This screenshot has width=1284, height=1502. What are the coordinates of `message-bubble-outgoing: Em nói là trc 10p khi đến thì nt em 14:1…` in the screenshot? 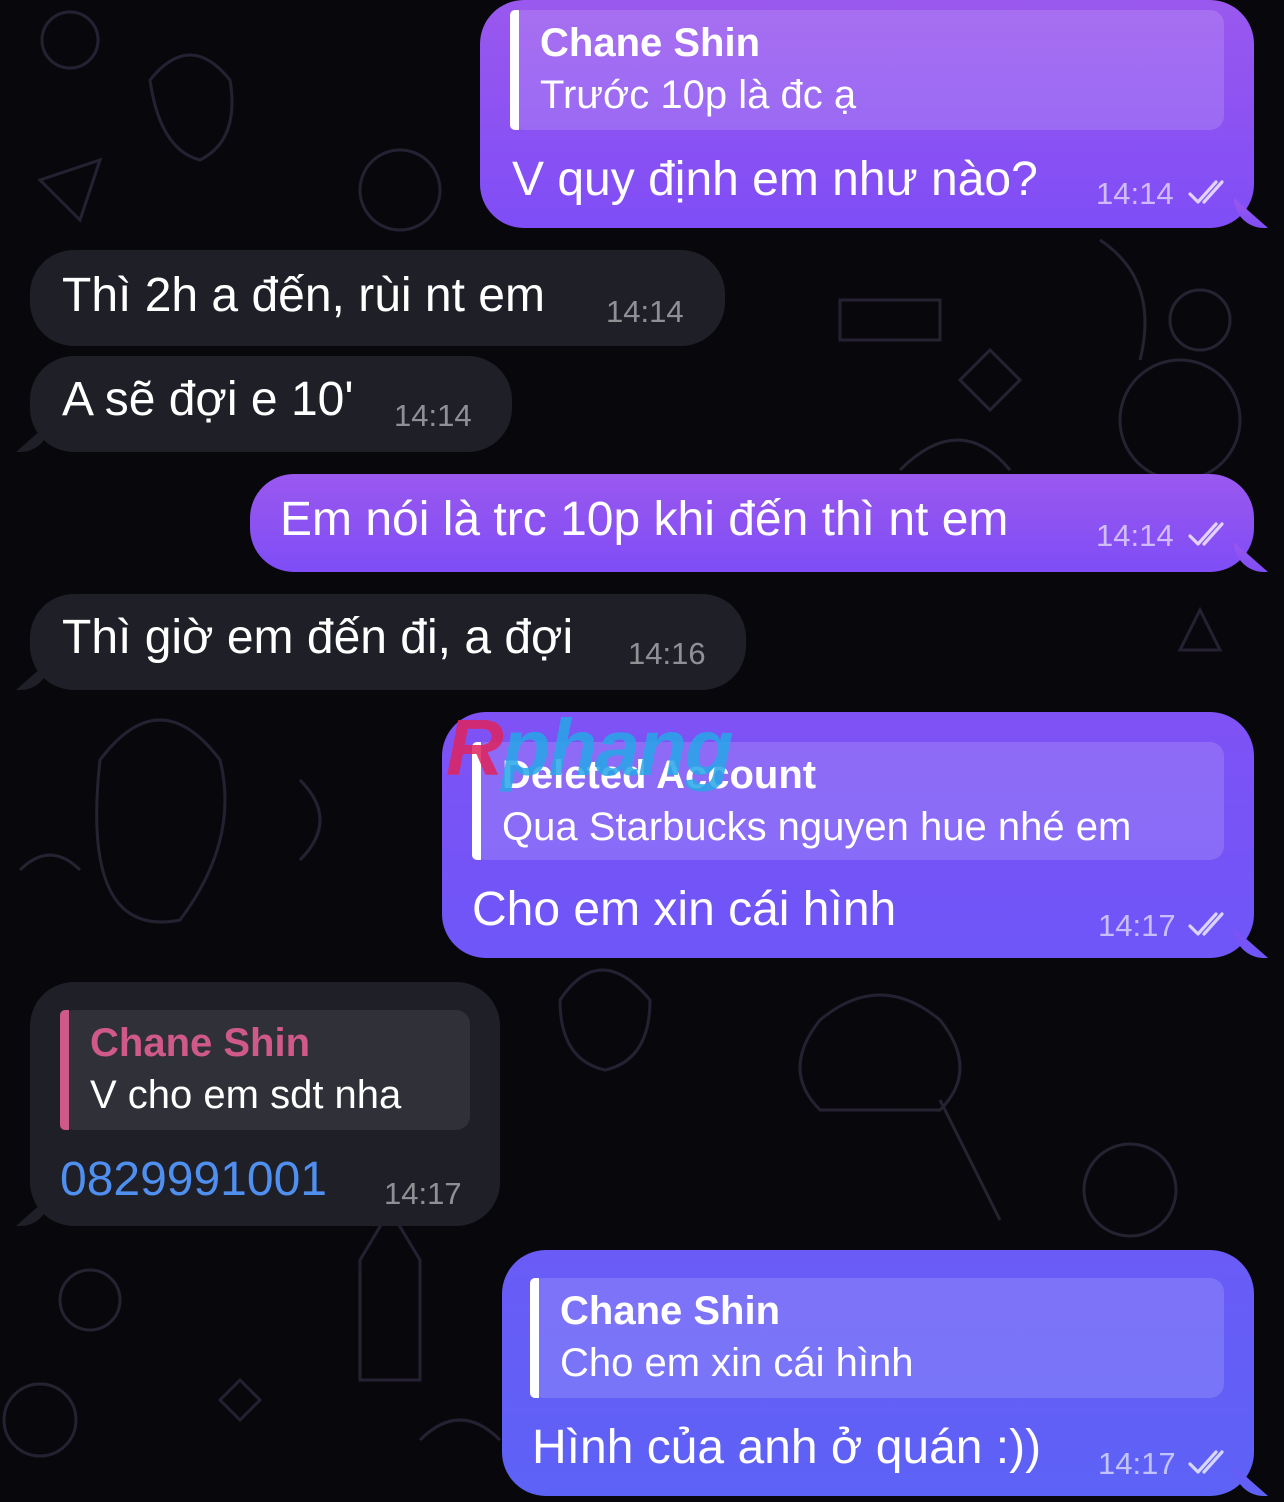 It's located at (752, 523).